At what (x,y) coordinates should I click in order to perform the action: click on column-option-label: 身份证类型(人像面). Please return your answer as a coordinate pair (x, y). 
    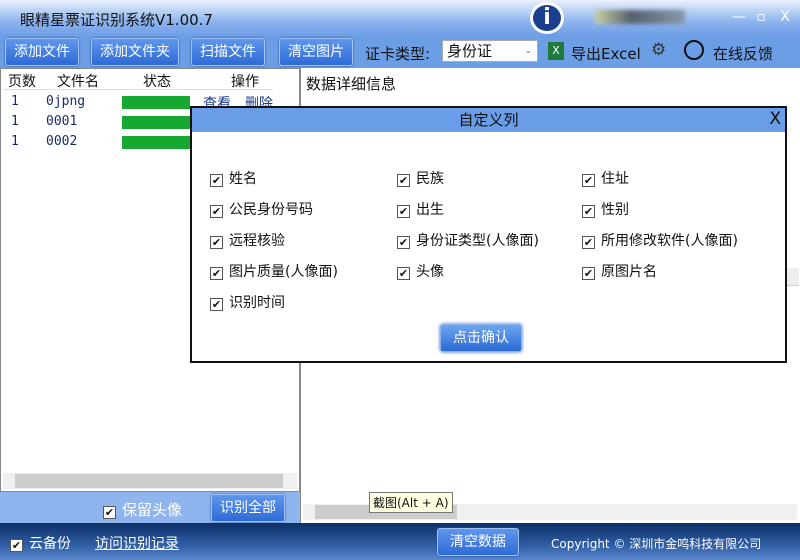
    Looking at the image, I should click on (477, 241).